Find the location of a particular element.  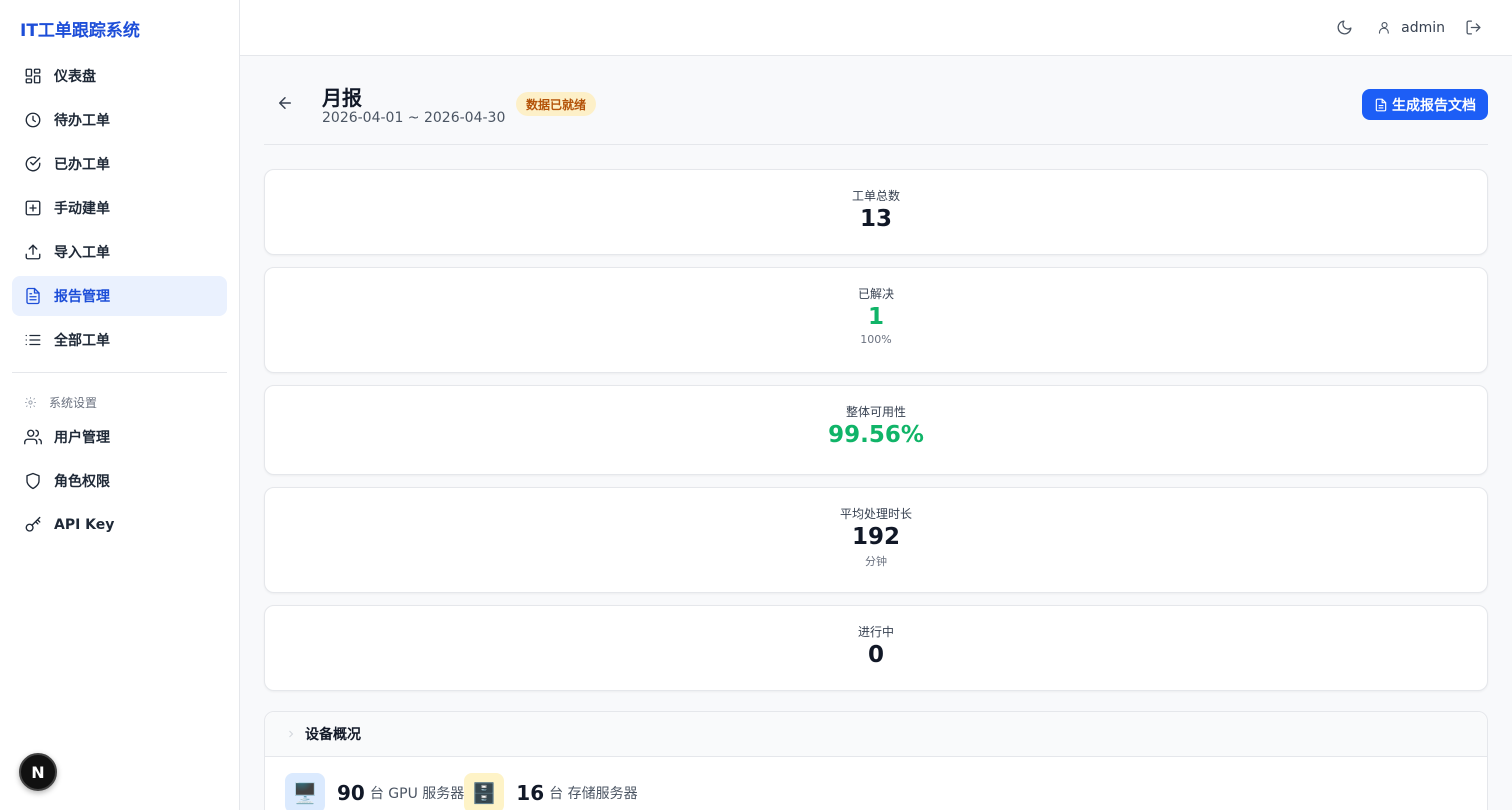

list-icon is located at coordinates (33, 340).